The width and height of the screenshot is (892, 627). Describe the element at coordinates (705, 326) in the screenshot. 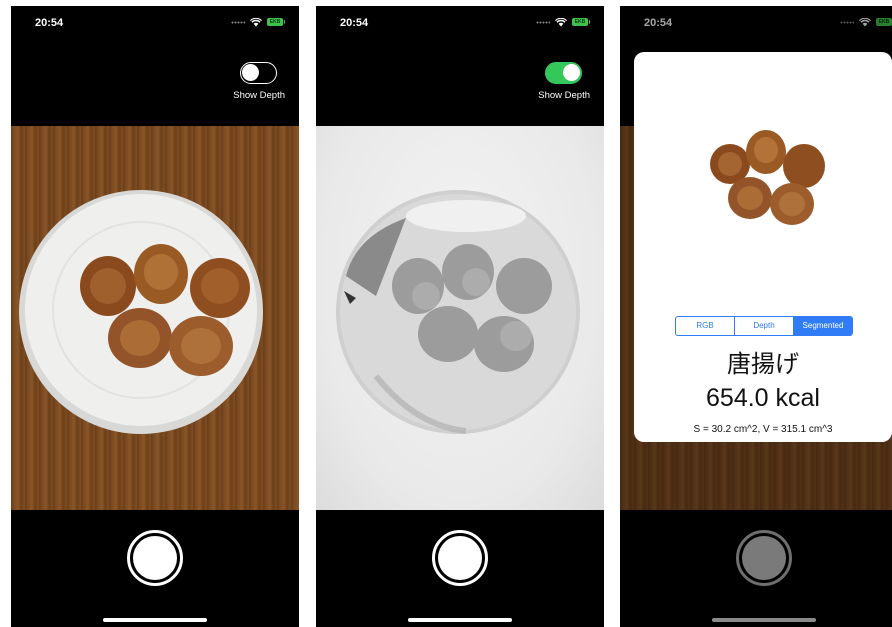

I see `segment-rgb: RGB` at that location.